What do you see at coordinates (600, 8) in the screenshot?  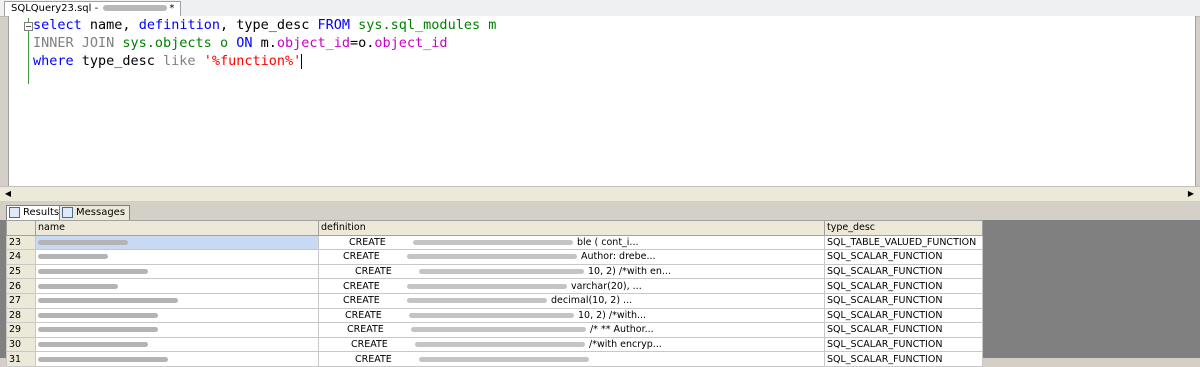 I see `document-tab-bar: SQLQuery23.sql - *` at bounding box center [600, 8].